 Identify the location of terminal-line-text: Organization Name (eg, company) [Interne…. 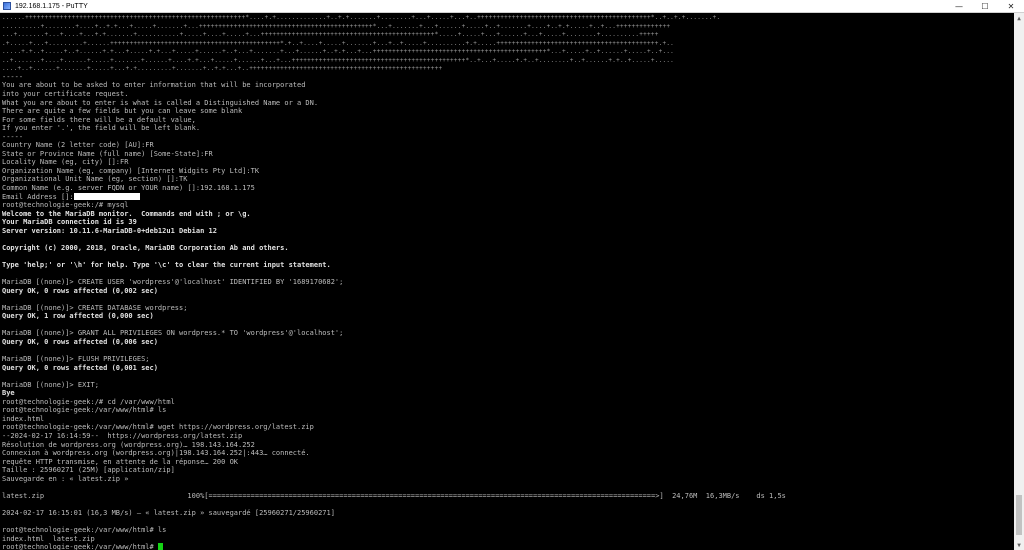
(131, 170).